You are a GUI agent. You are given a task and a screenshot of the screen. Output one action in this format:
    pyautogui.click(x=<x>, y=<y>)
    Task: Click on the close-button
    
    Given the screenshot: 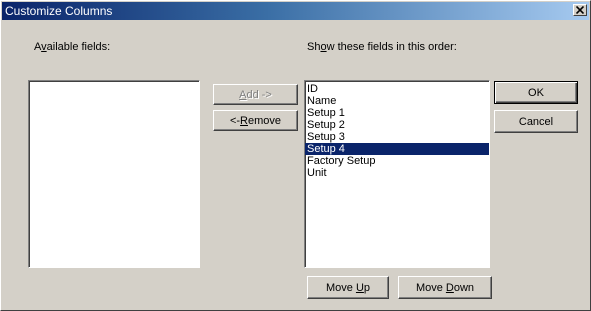 What is the action you would take?
    pyautogui.click(x=580, y=10)
    